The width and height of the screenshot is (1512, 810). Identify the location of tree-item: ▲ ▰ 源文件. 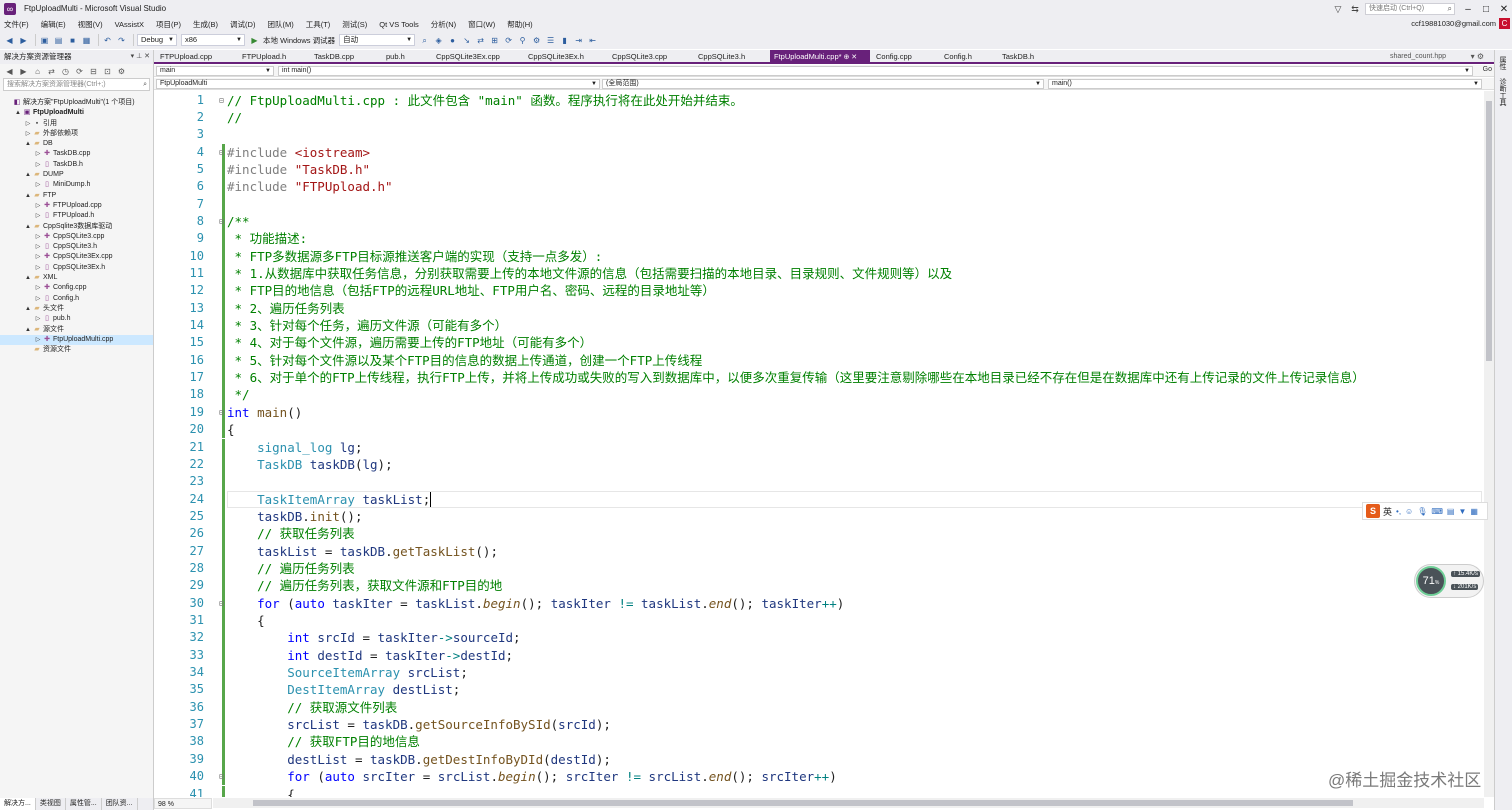
(76, 330).